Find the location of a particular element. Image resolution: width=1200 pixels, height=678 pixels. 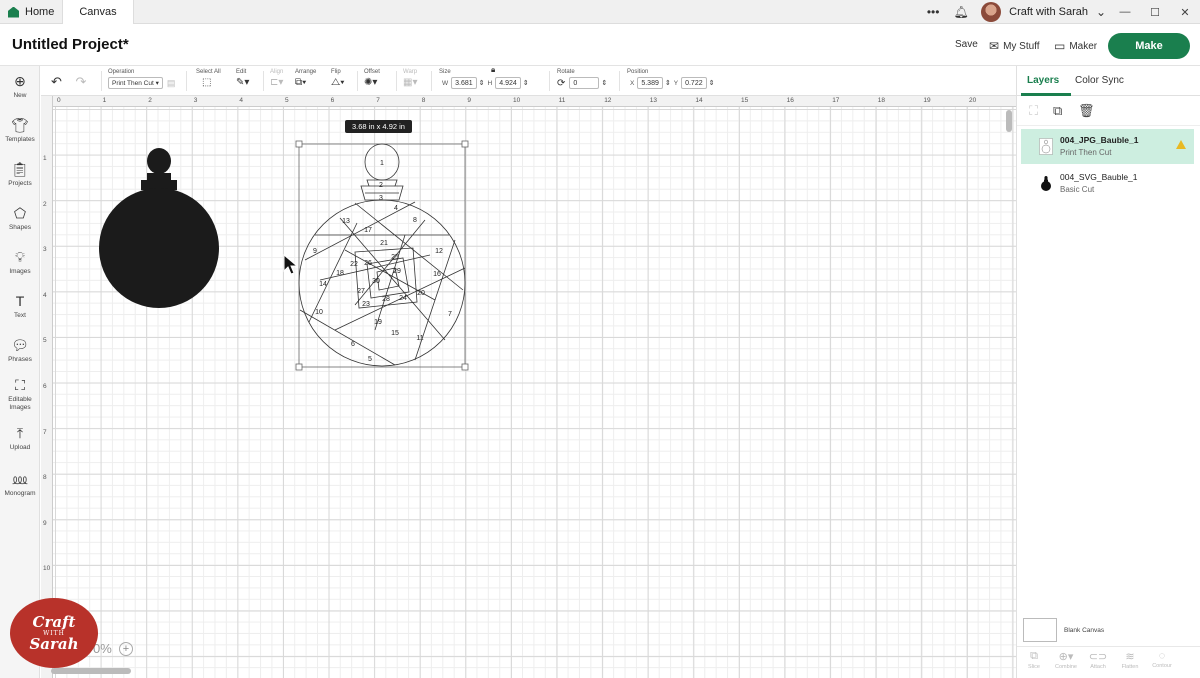

maximize-icon: ☐ is located at coordinates (1155, 12).